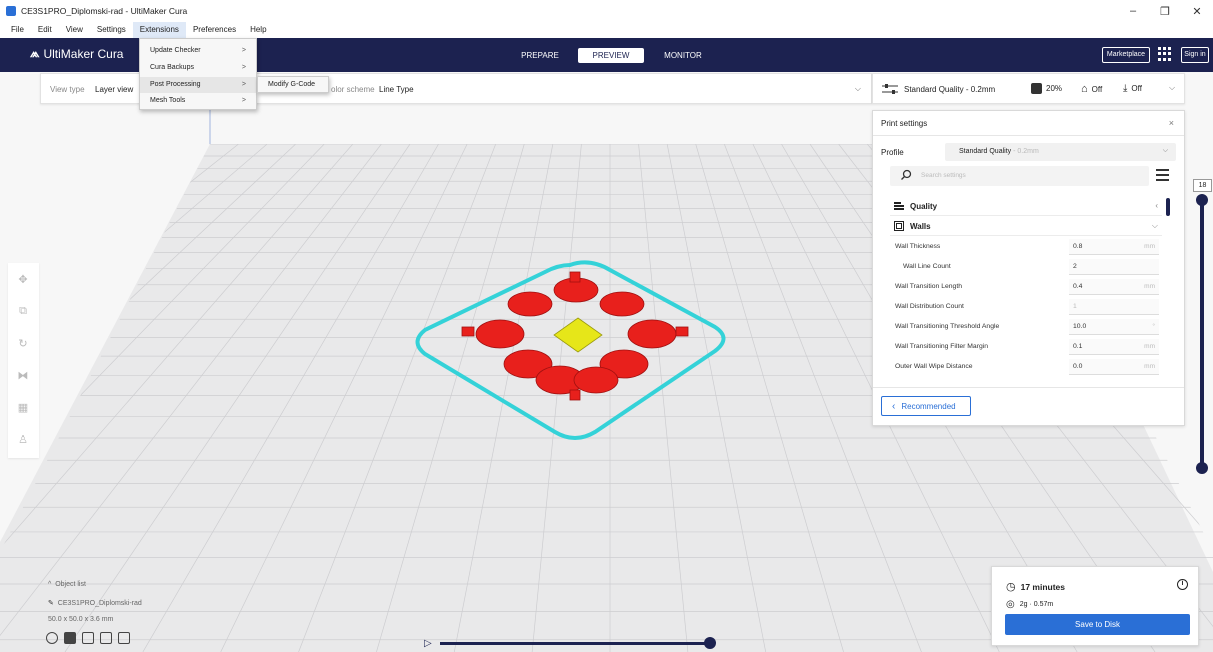 The height and width of the screenshot is (652, 1213). What do you see at coordinates (198, 68) in the screenshot?
I see `menu-item-cura-backups: Cura Backups >` at bounding box center [198, 68].